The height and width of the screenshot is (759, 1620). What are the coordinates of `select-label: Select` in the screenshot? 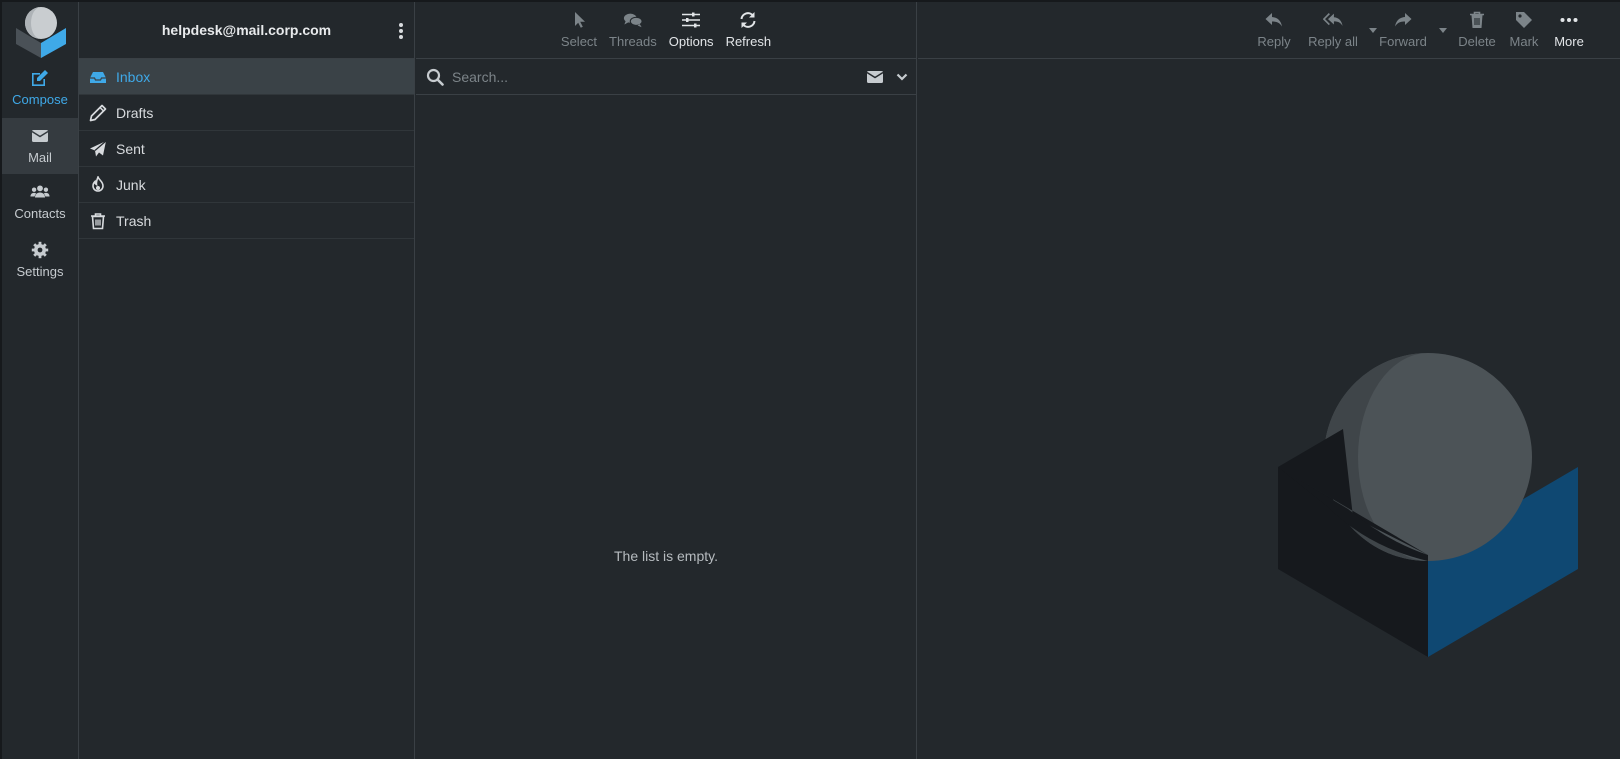 It's located at (579, 41).